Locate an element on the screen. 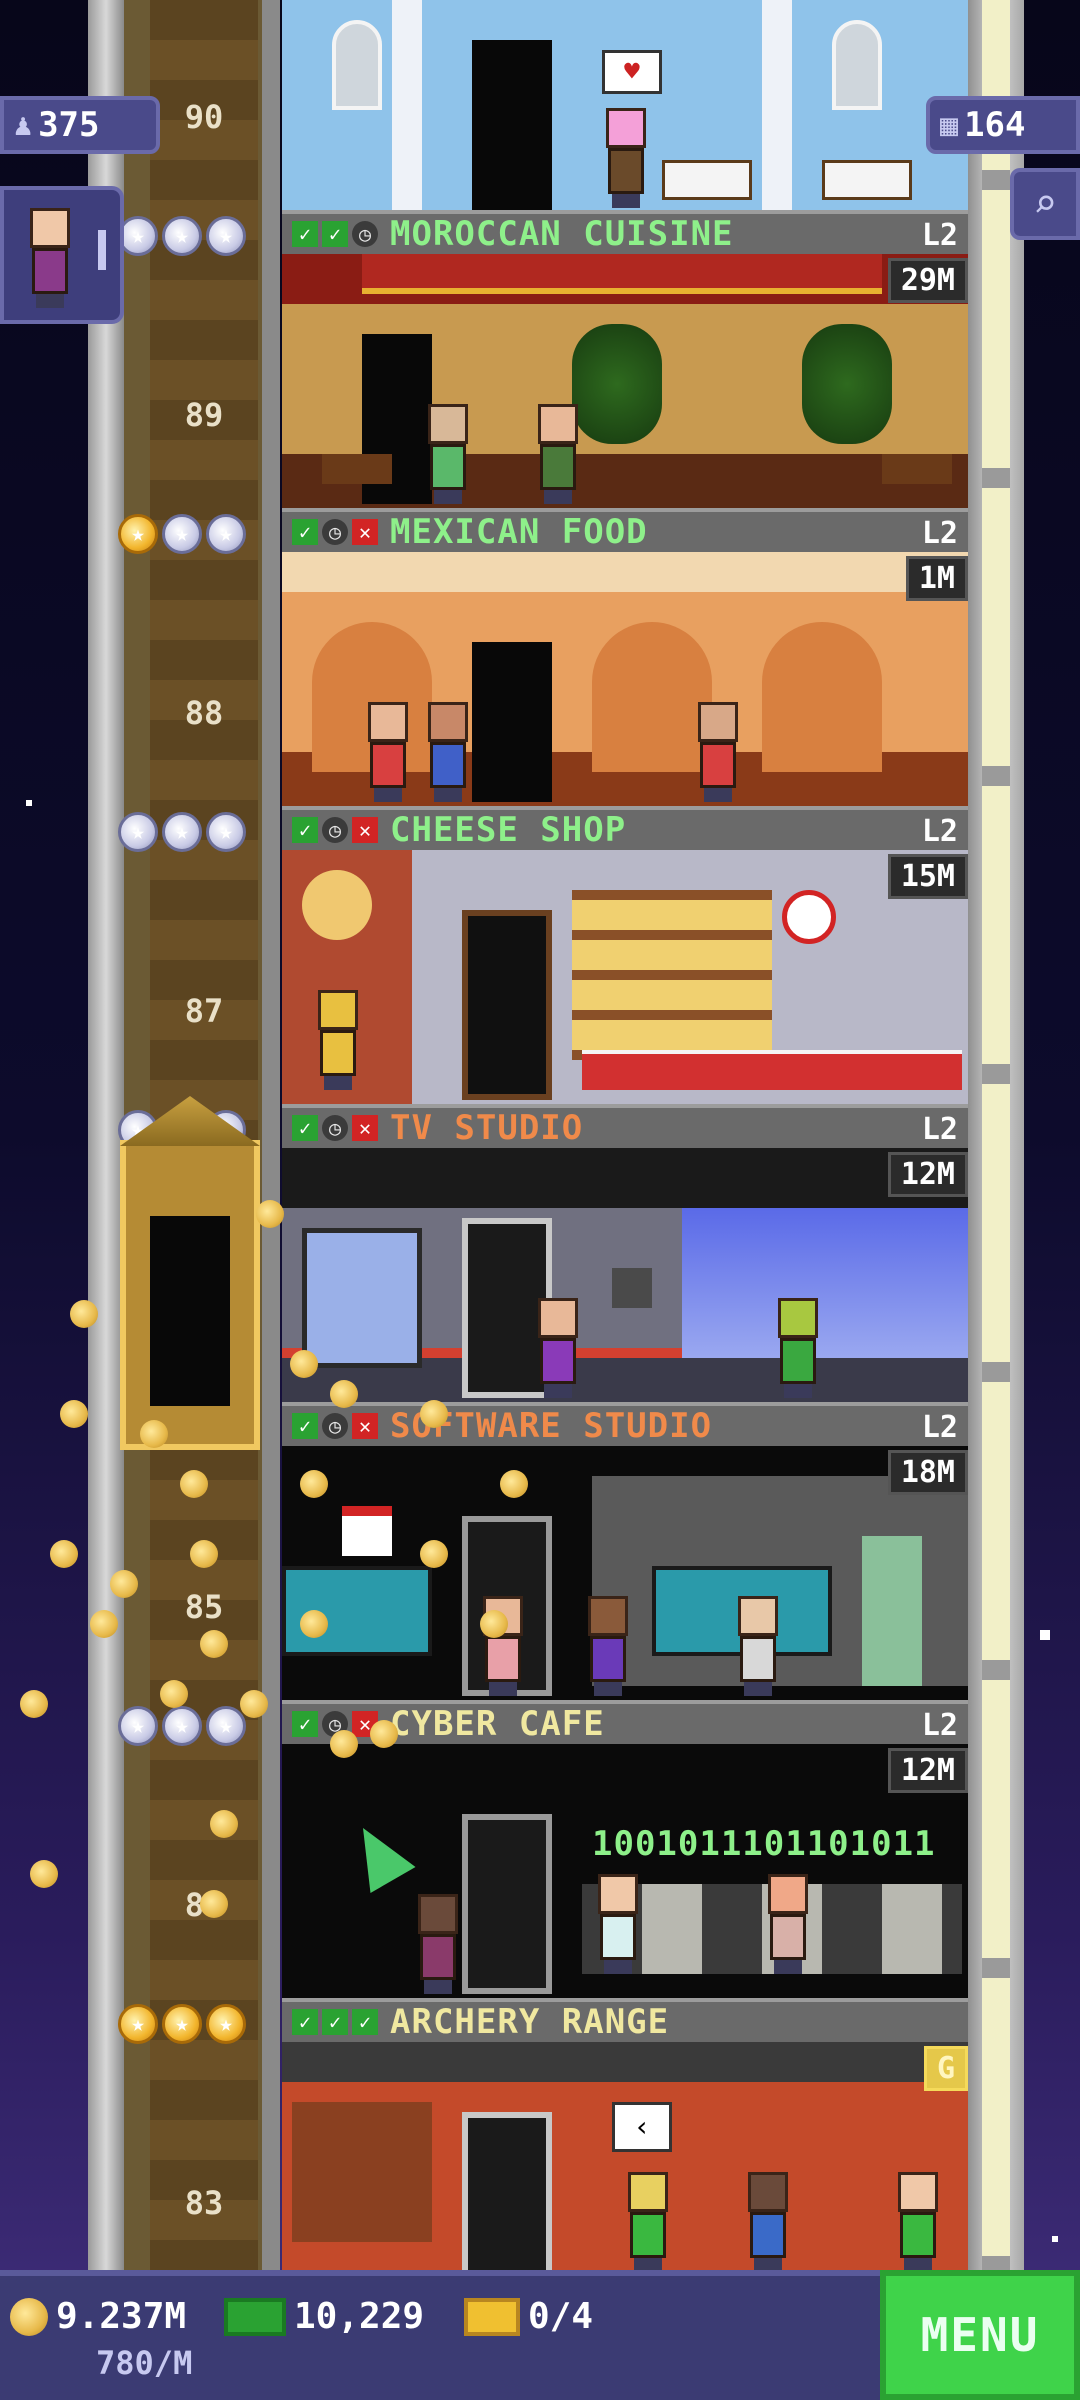 This screenshot has height=2400, width=1080. floor-header: ✓ ✓ ◷ MOROCCAN CUISINE L2 is located at coordinates (625, 232).